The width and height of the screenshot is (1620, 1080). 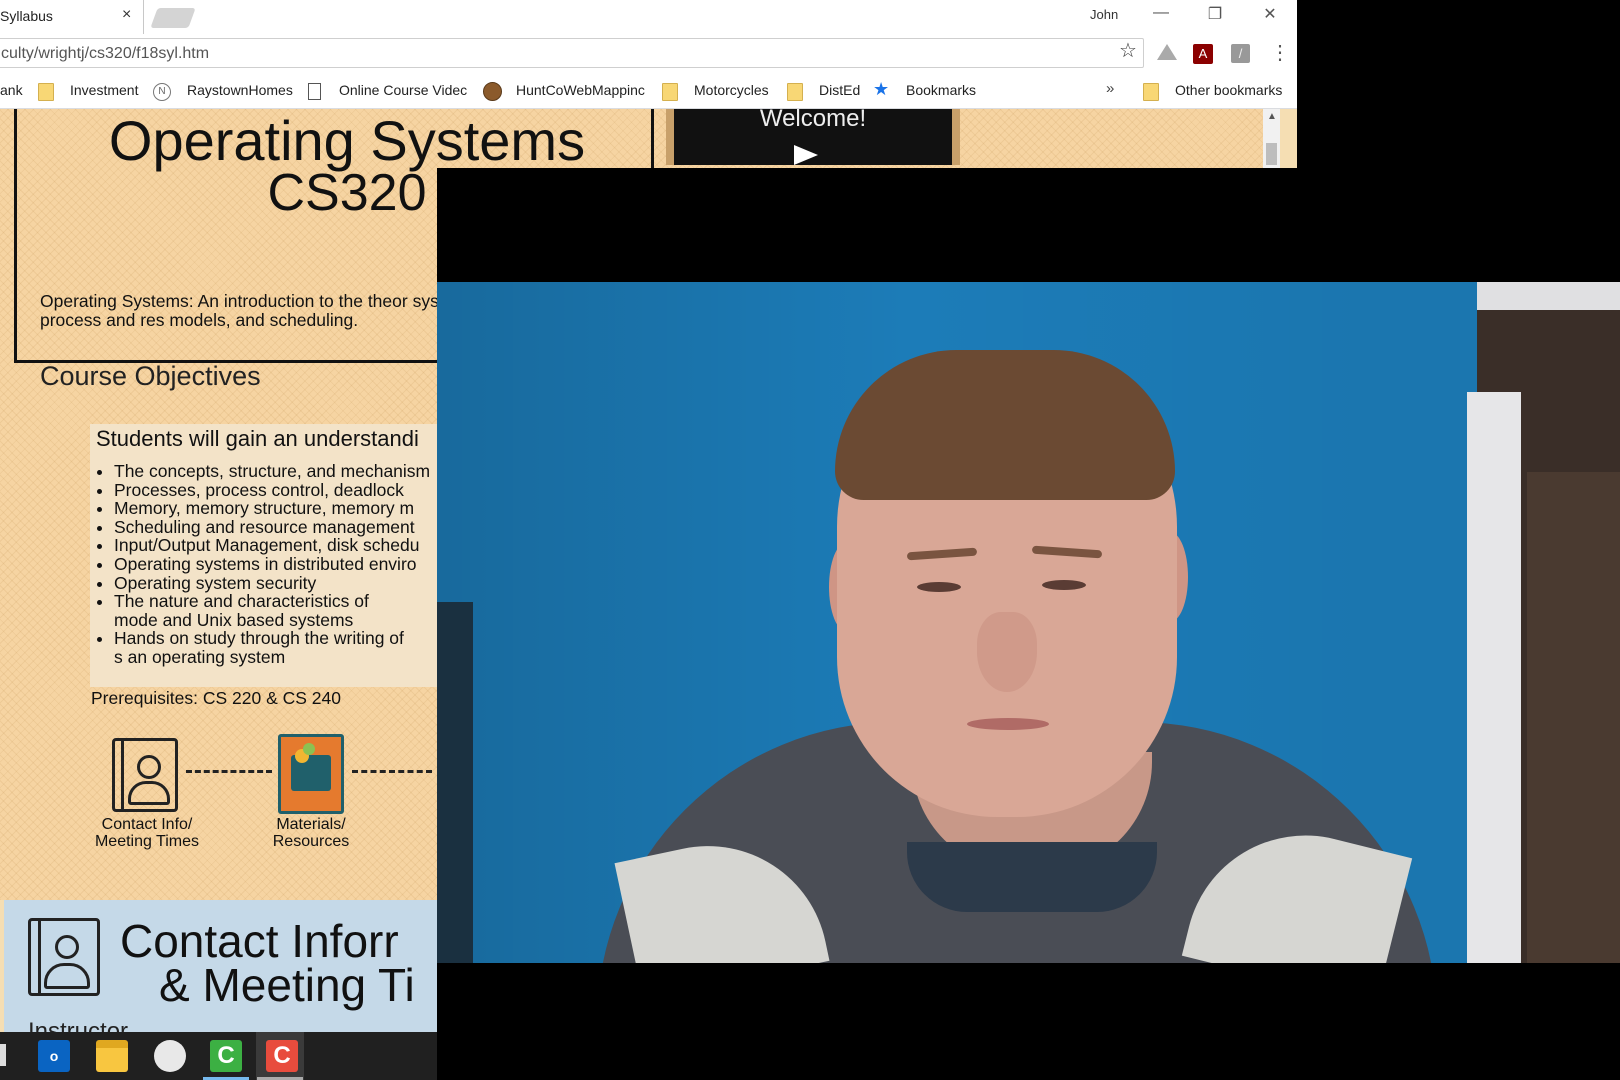 What do you see at coordinates (216, 698) in the screenshot?
I see `prerequisites: Prerequisites: CS 220 & CS 240` at bounding box center [216, 698].